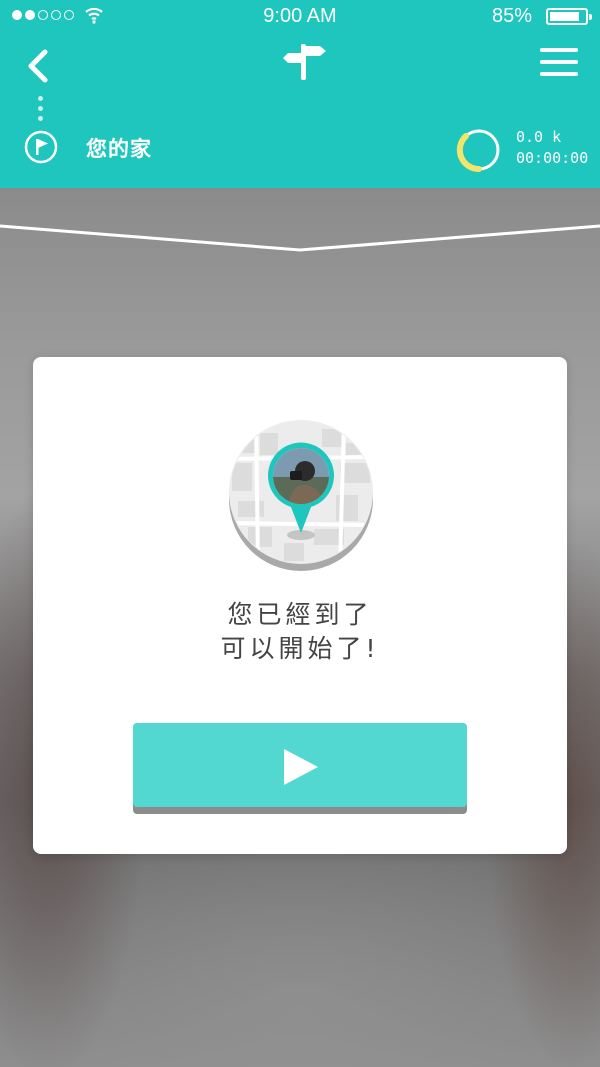 This screenshot has height=1067, width=600. What do you see at coordinates (300, 648) in the screenshot?
I see `arrival-message-line2: 可以開始了!` at bounding box center [300, 648].